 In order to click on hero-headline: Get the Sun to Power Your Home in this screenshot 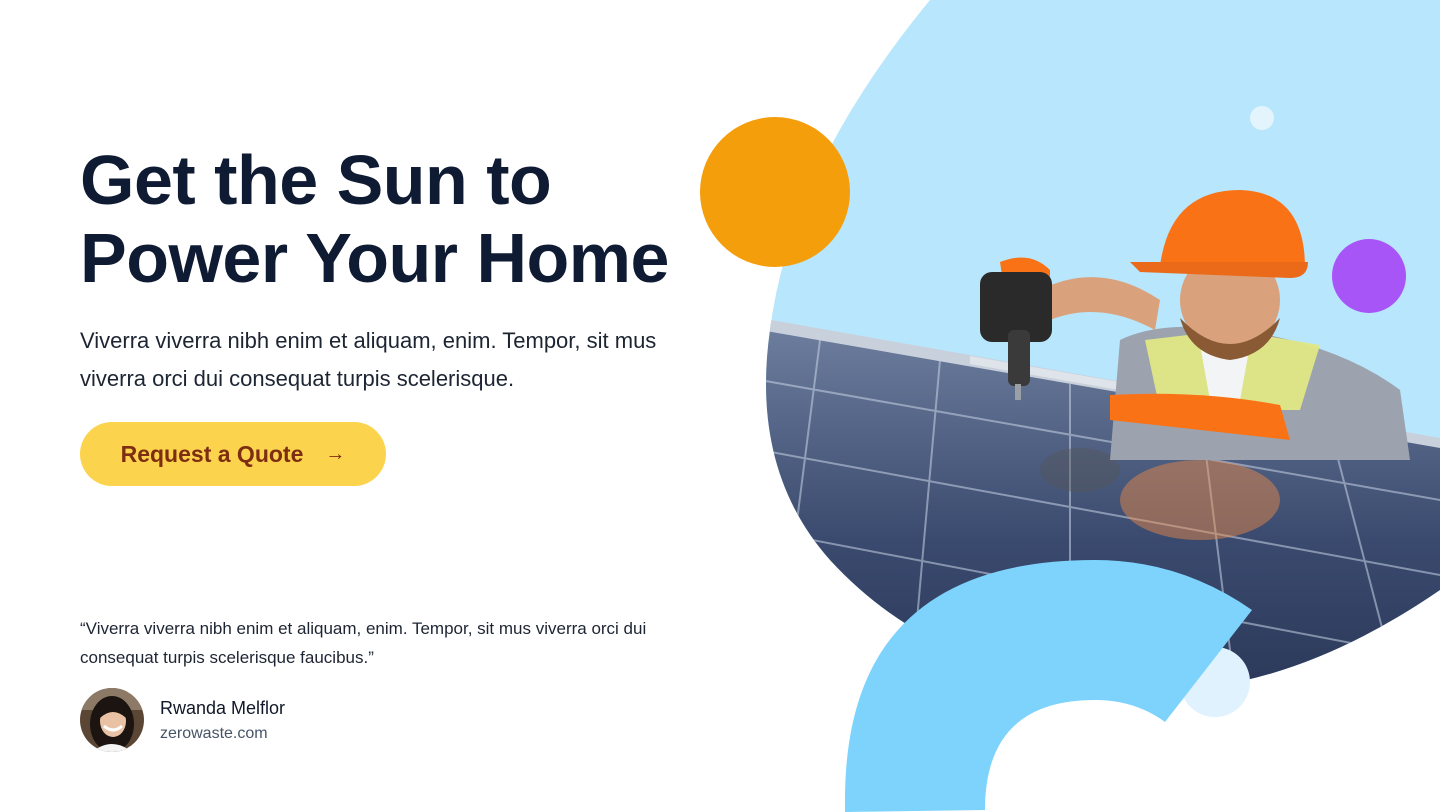, I will do `click(400, 219)`.